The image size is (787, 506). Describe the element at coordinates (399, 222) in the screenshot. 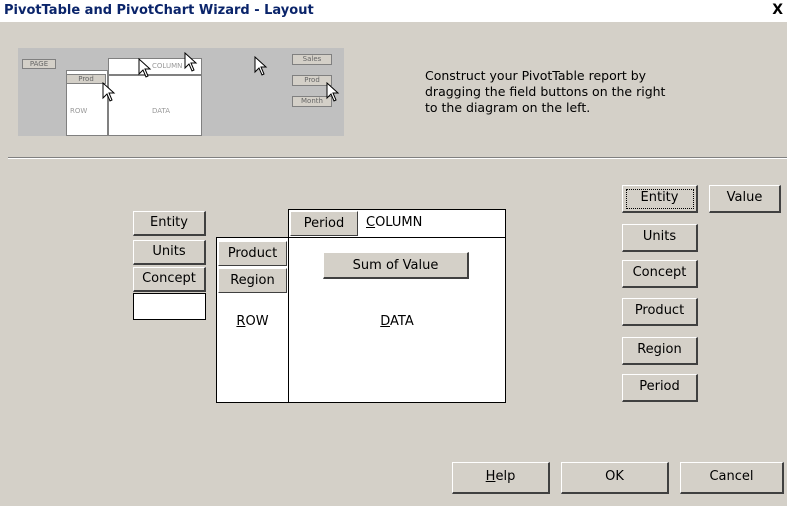

I see `column-label-text: OLUMN` at that location.